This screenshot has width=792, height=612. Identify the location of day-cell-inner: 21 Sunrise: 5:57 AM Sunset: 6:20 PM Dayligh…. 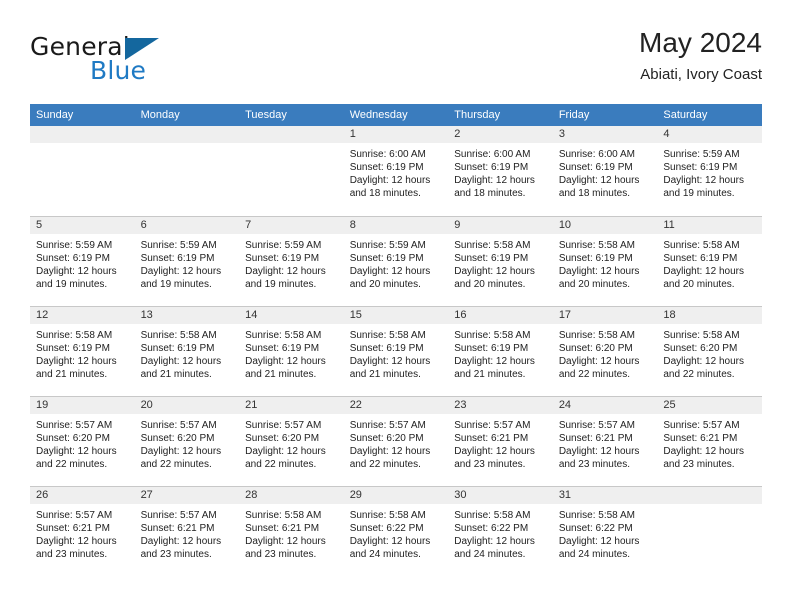
(291, 441).